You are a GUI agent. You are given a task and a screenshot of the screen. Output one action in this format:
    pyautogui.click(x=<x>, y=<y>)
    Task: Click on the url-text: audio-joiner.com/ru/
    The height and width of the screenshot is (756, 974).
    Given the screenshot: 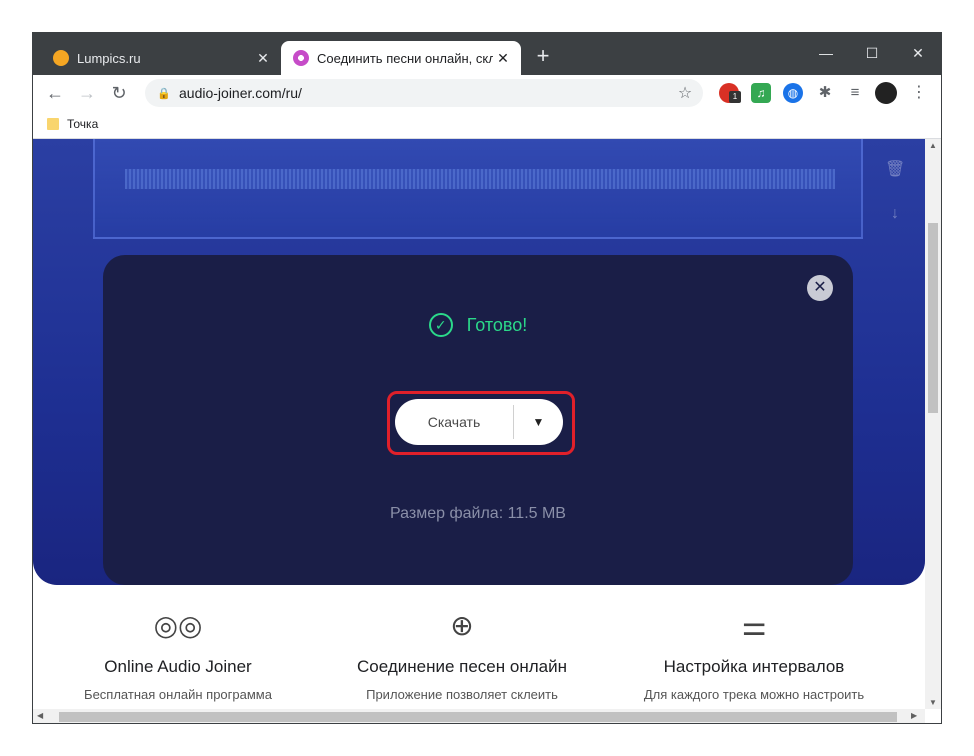 What is the action you would take?
    pyautogui.click(x=426, y=93)
    